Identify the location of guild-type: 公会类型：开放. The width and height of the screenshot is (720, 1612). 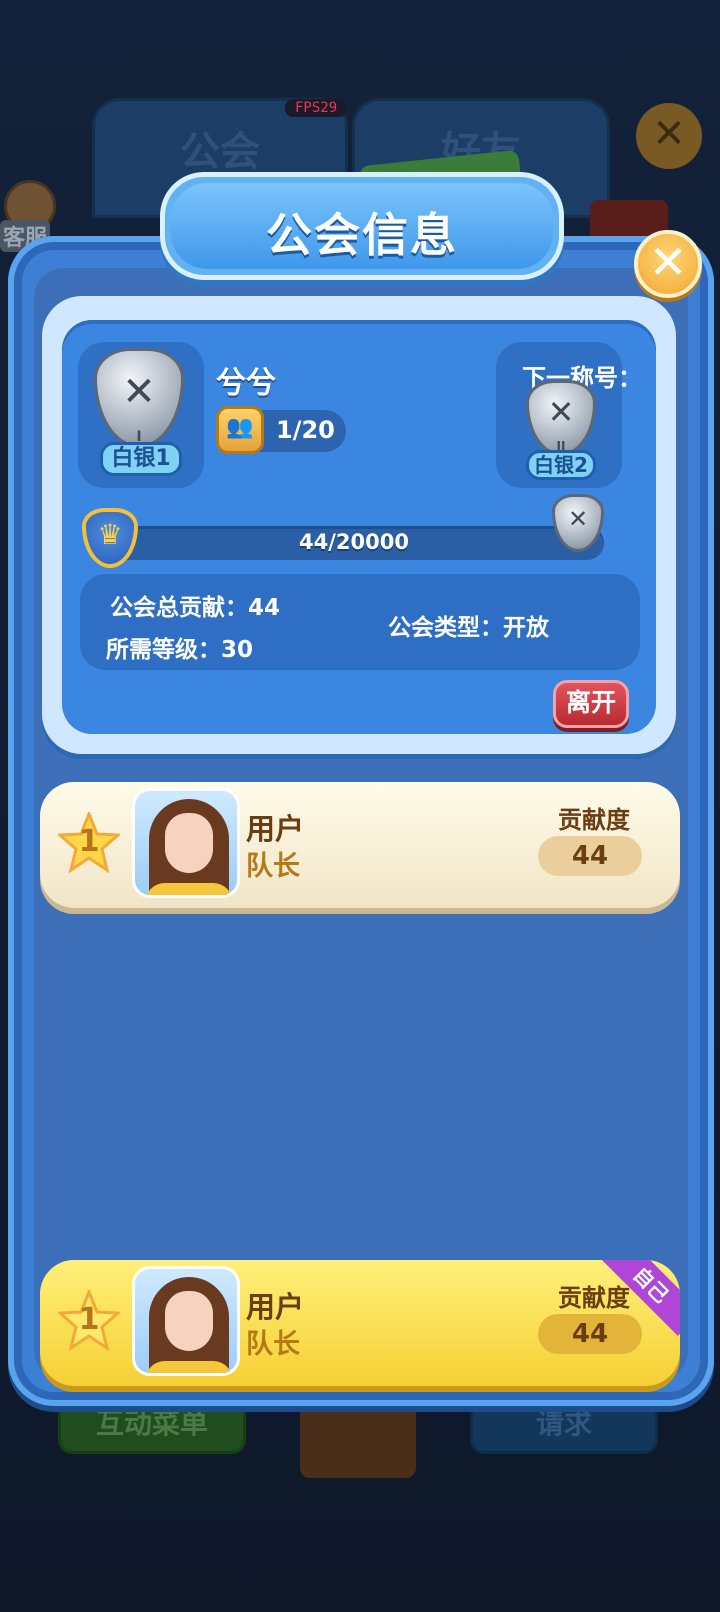
(468, 628).